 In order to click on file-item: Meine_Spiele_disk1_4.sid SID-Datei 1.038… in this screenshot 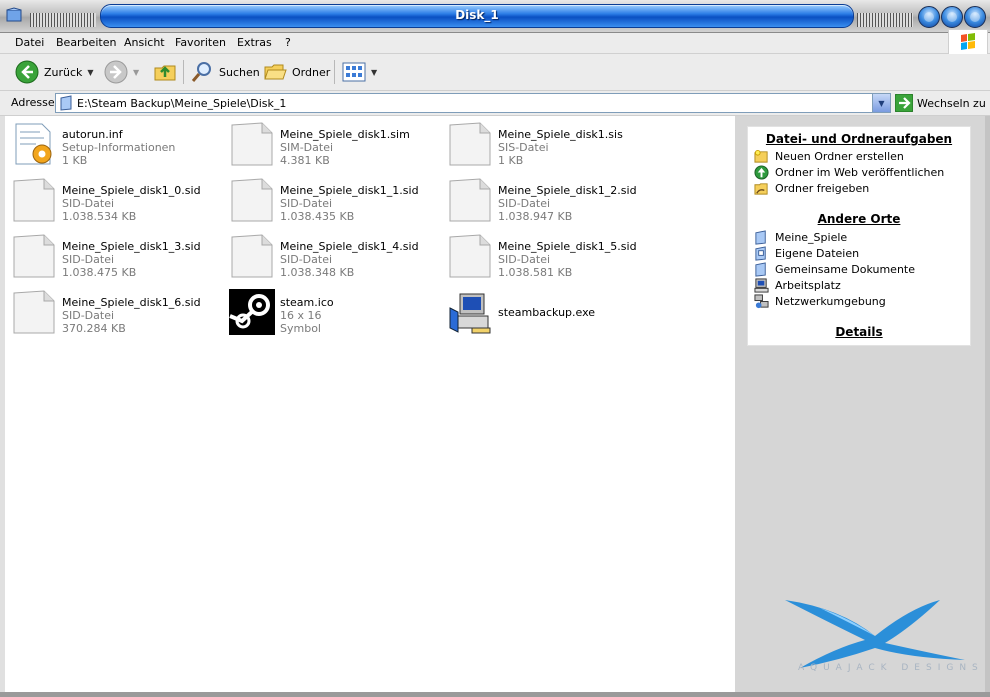, I will do `click(335, 258)`.